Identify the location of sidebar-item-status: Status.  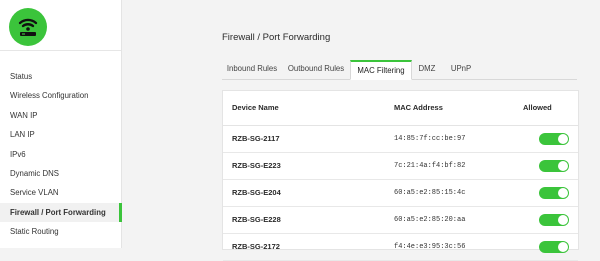
(60, 76).